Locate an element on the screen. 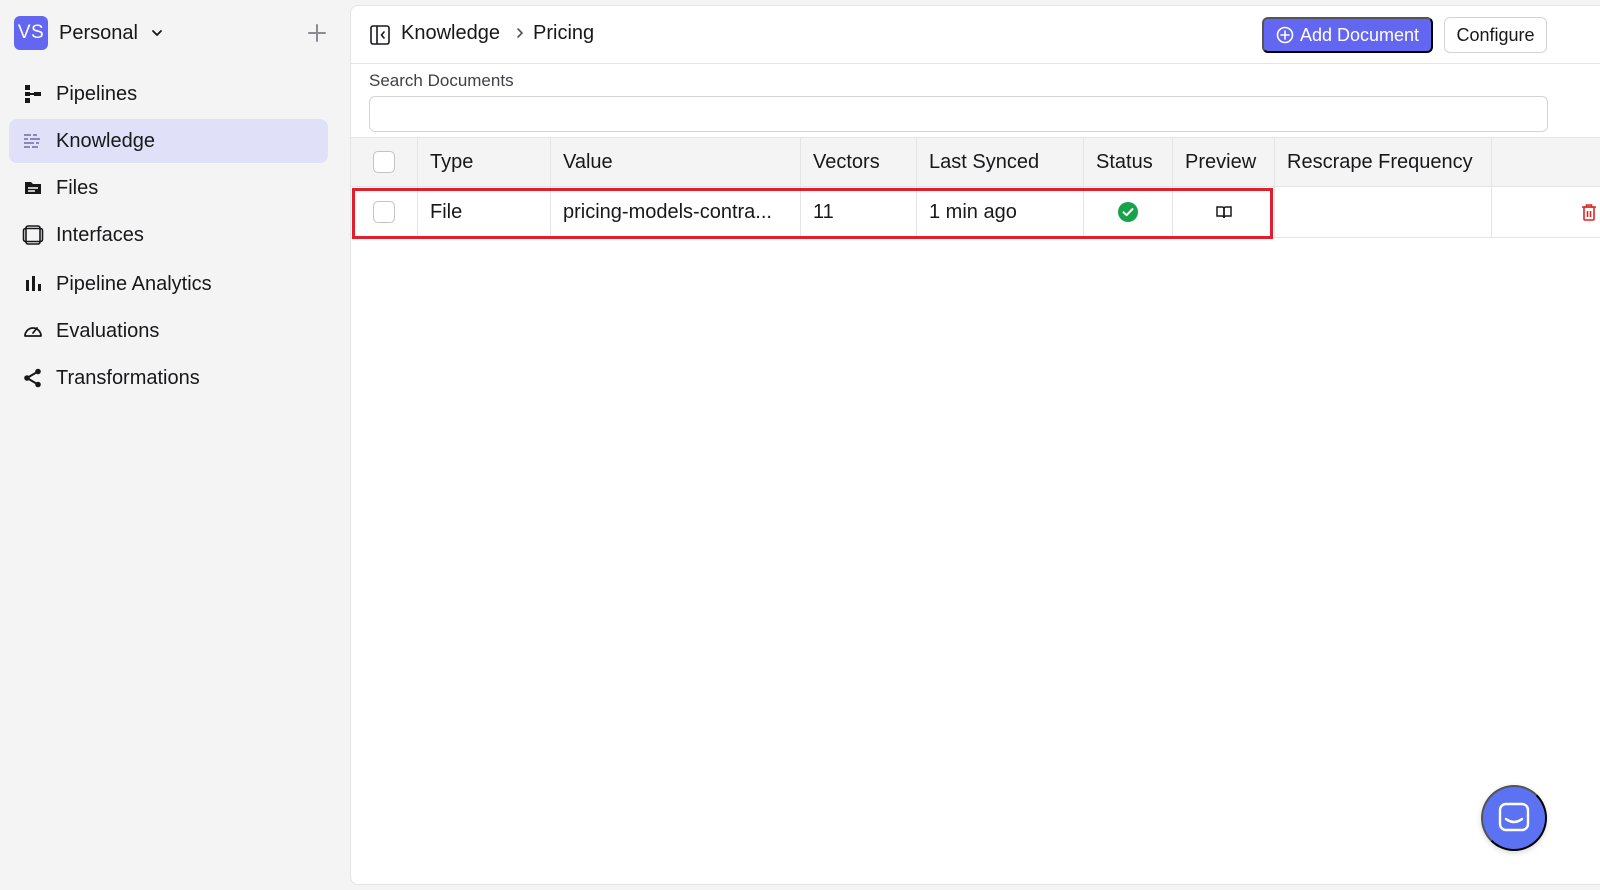  sidebar-item-label: Transformations is located at coordinates (128, 377).